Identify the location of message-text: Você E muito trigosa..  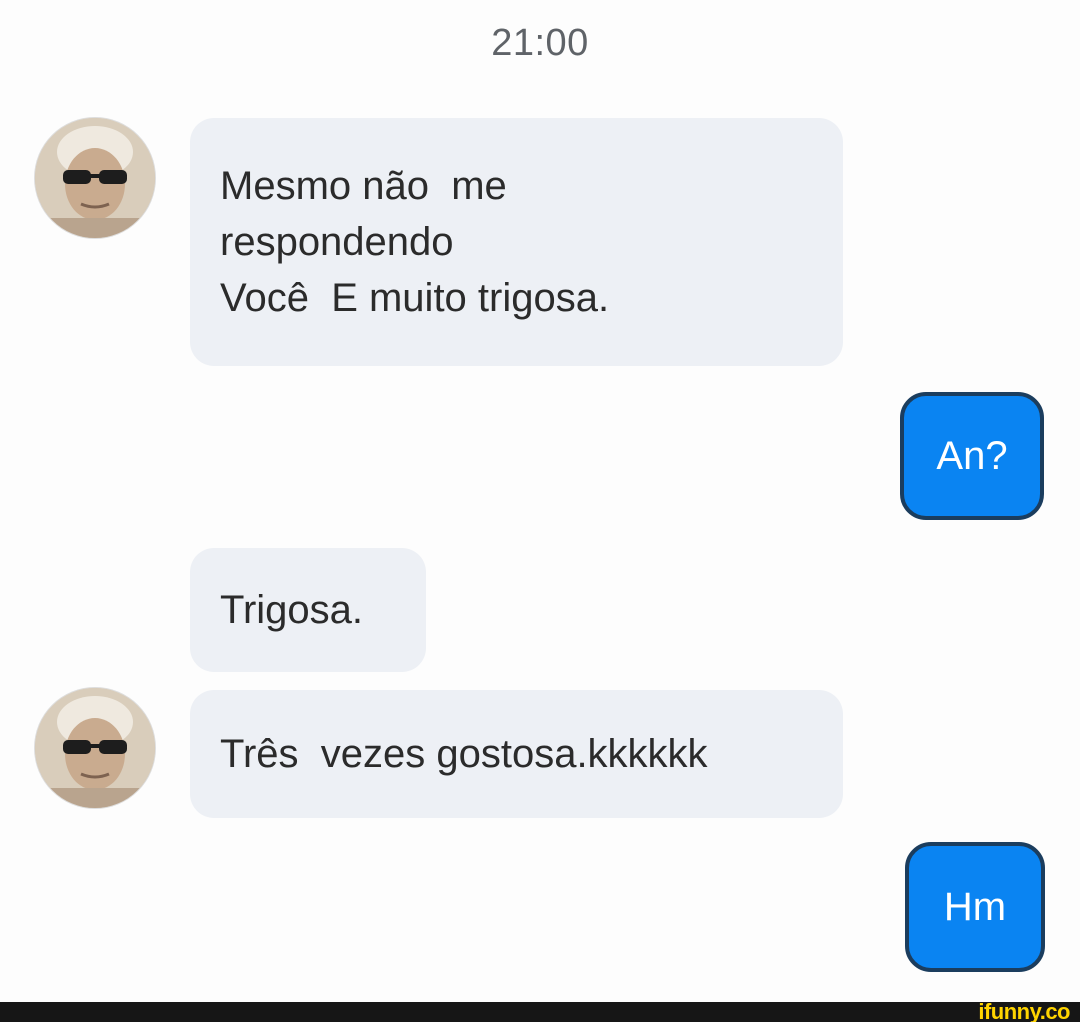
(415, 298).